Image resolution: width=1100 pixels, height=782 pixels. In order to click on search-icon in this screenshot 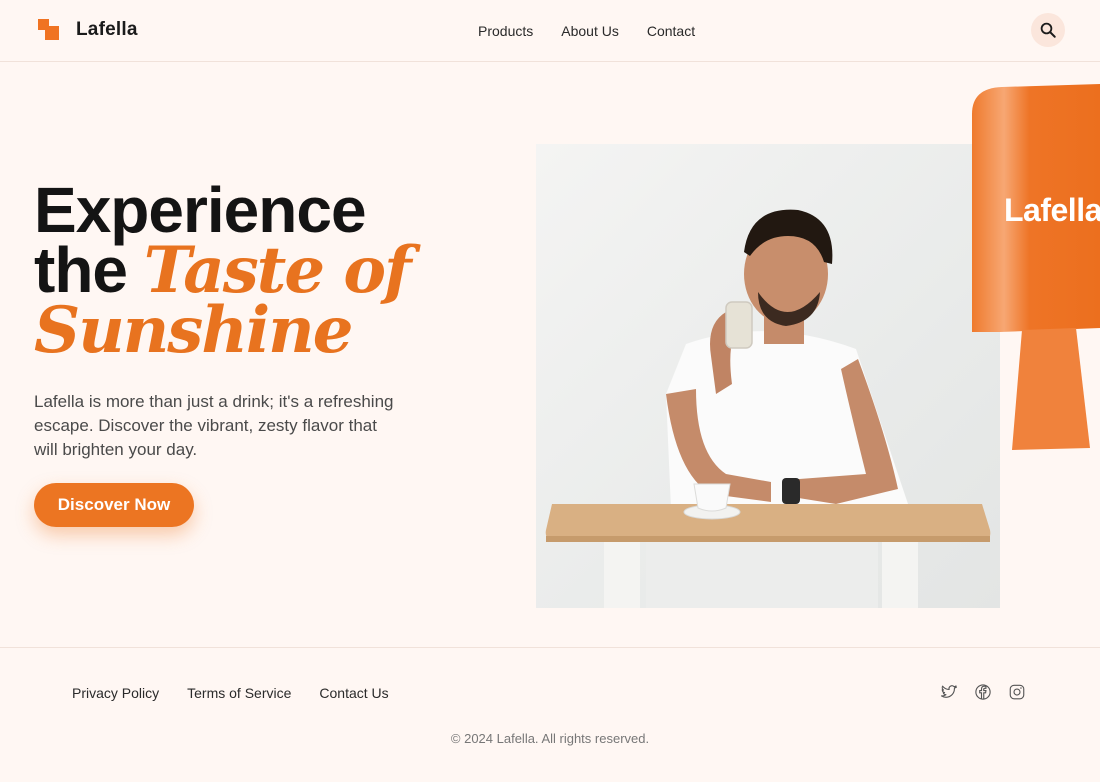, I will do `click(1048, 30)`.